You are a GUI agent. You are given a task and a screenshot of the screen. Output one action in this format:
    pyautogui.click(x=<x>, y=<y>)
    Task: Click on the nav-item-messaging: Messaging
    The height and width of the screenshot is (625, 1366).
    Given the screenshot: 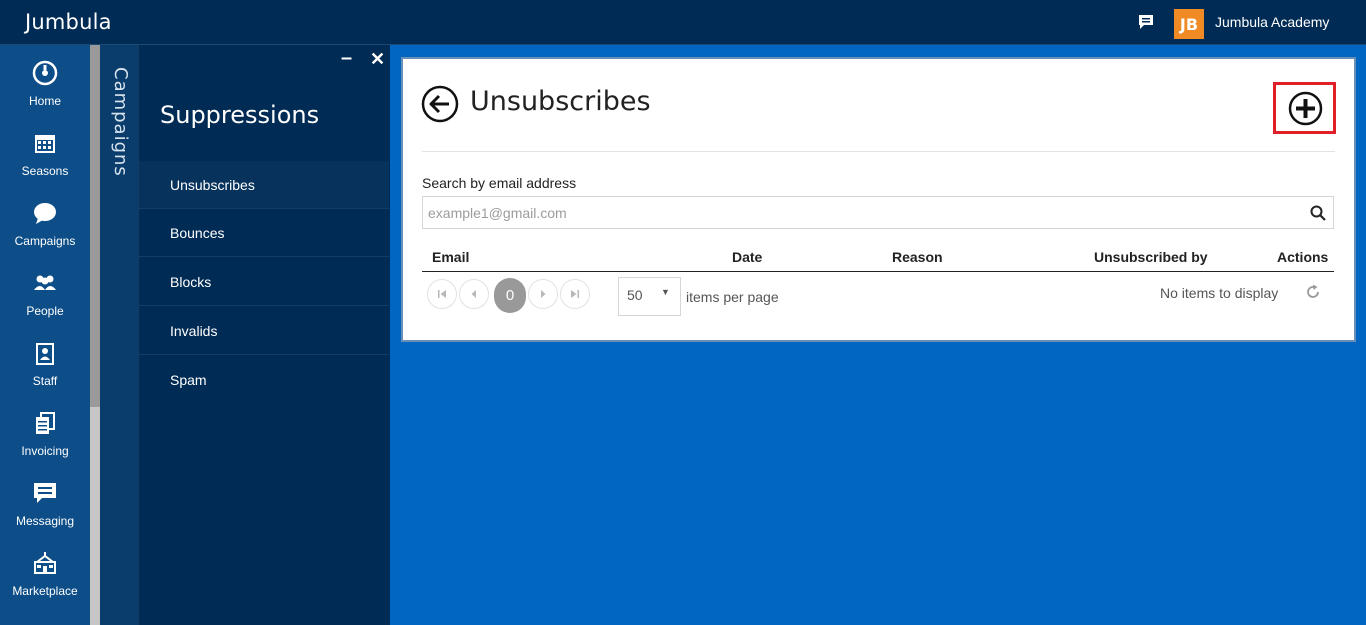 What is the action you would take?
    pyautogui.click(x=45, y=505)
    